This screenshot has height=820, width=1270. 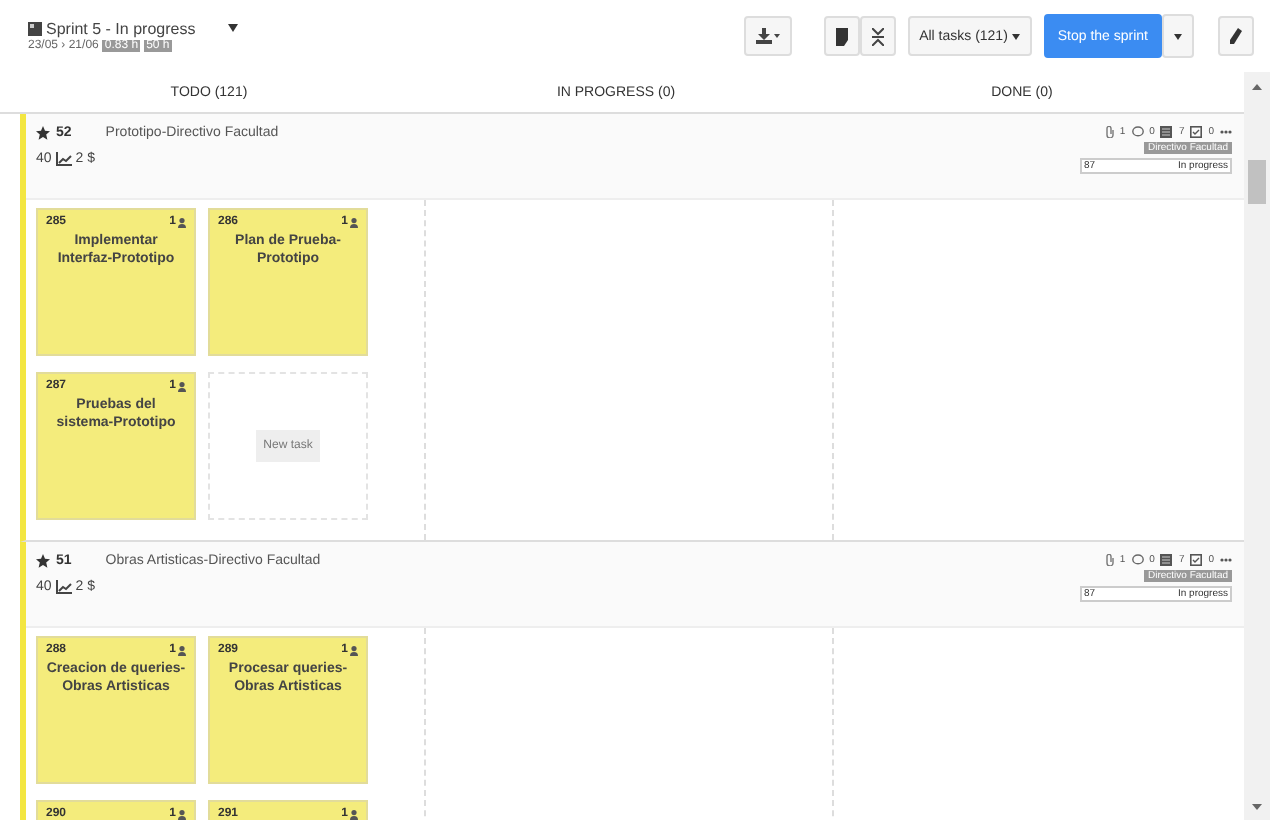 I want to click on notes-button, so click(x=841, y=36).